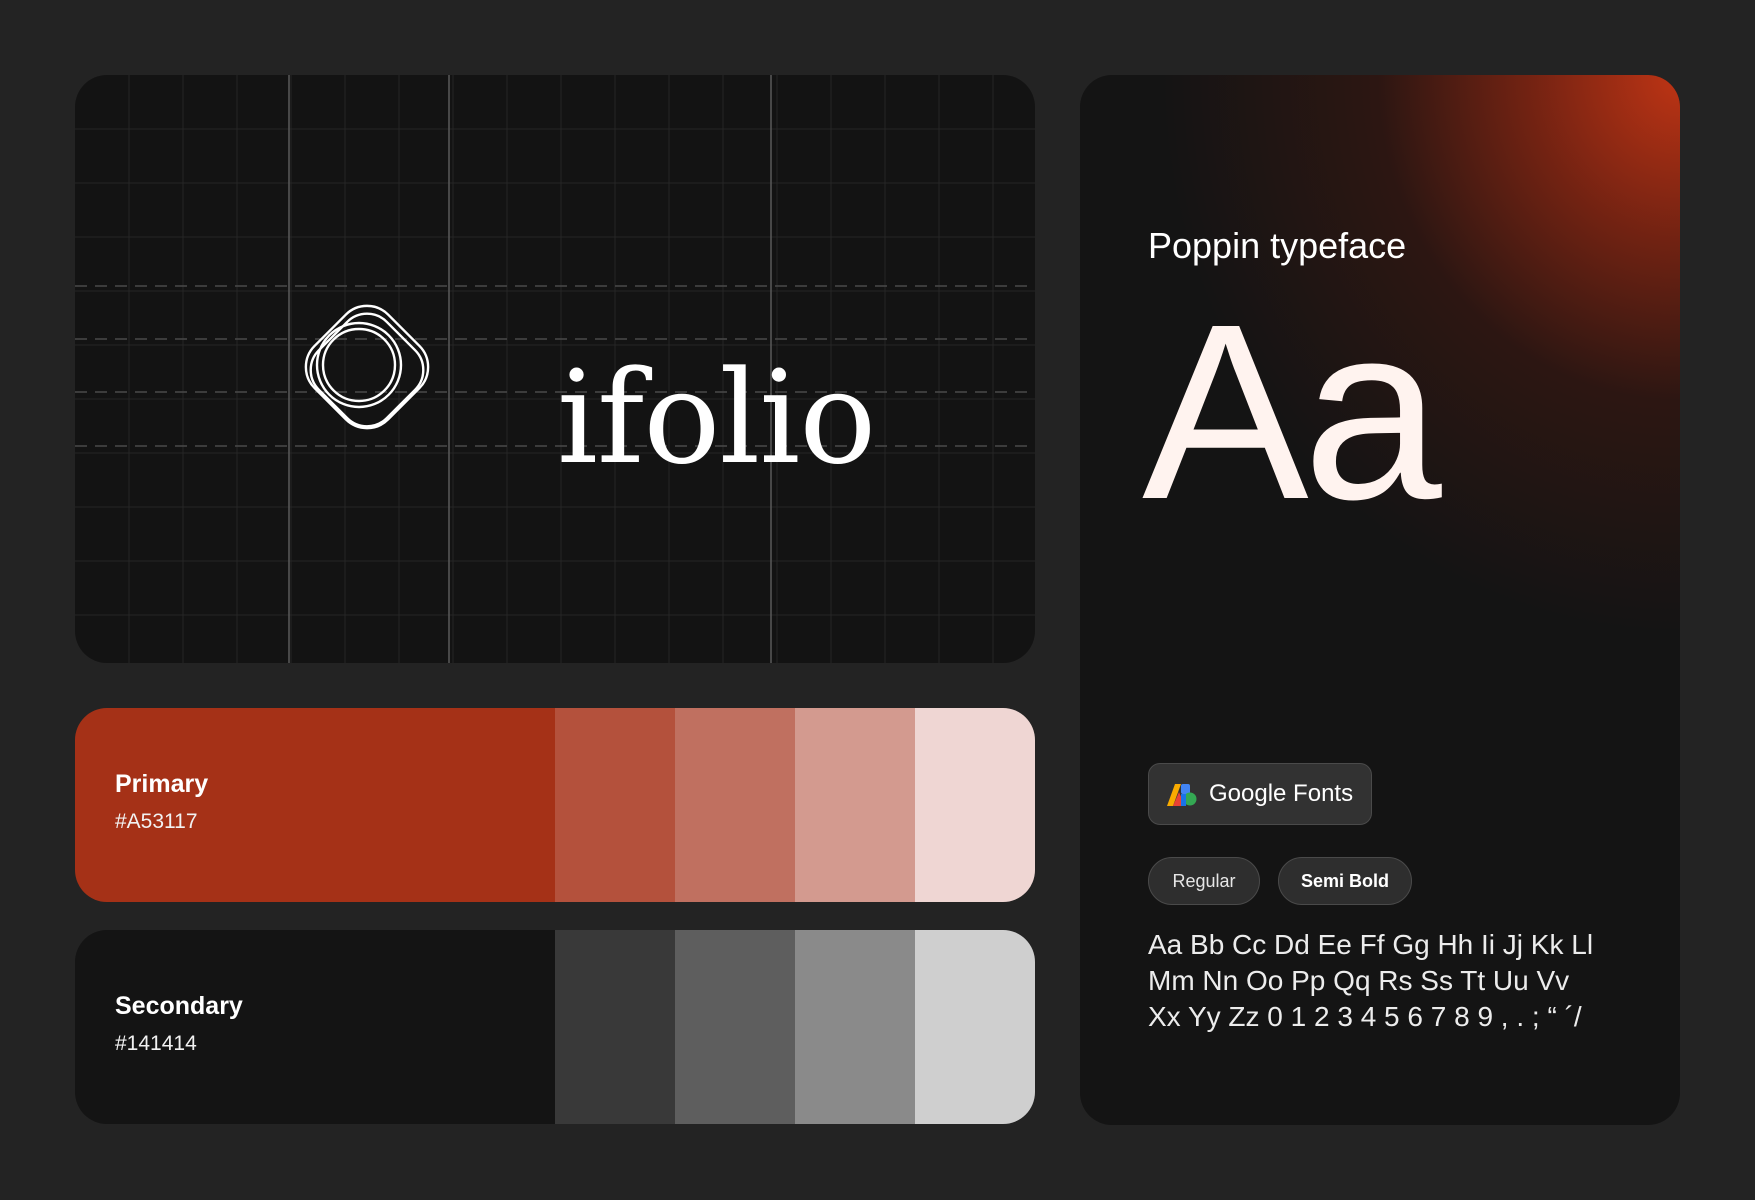  I want to click on charset-line: Aa Bb Cc Dd Ee Ff Gg Hh Ii Jj Kk Ll, so click(1371, 944).